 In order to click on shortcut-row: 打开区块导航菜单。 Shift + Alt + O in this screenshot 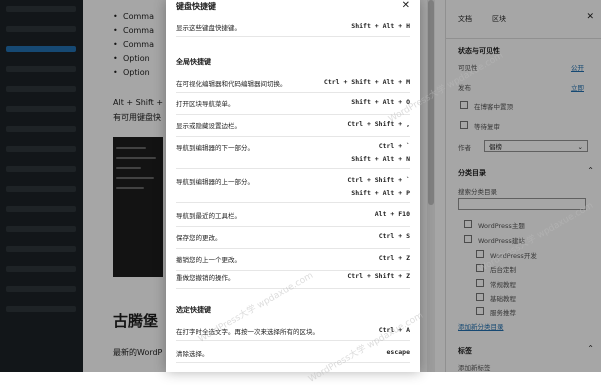, I will do `click(293, 104)`.